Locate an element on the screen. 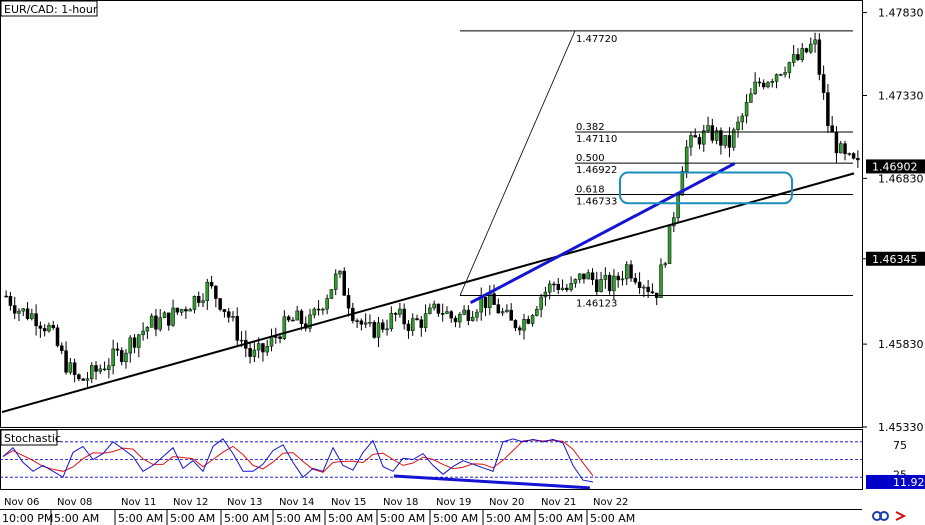 This screenshot has width=925, height=525. arrow-right-icon is located at coordinates (901, 516).